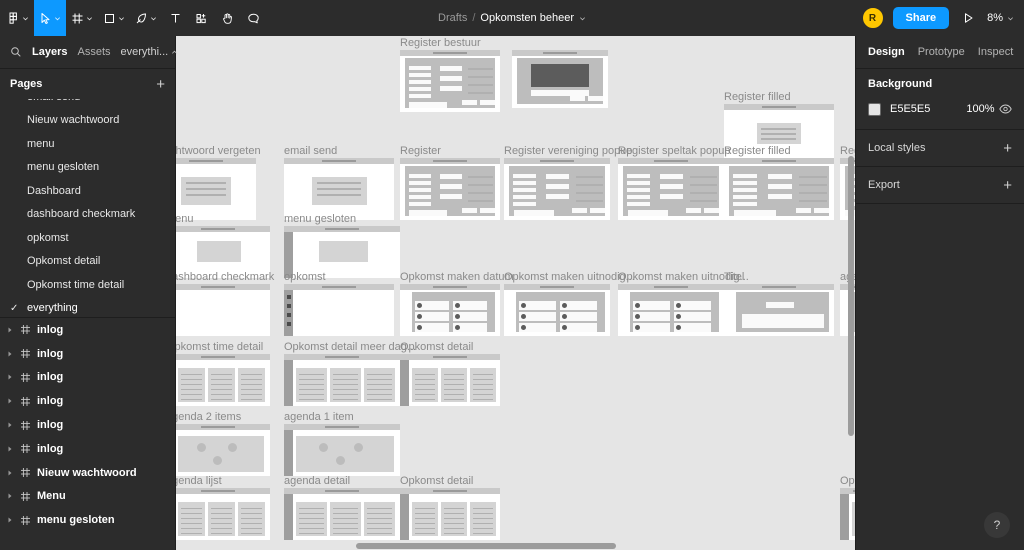  Describe the element at coordinates (452, 18) in the screenshot. I see `breadcrumb-parent: Drafts` at that location.